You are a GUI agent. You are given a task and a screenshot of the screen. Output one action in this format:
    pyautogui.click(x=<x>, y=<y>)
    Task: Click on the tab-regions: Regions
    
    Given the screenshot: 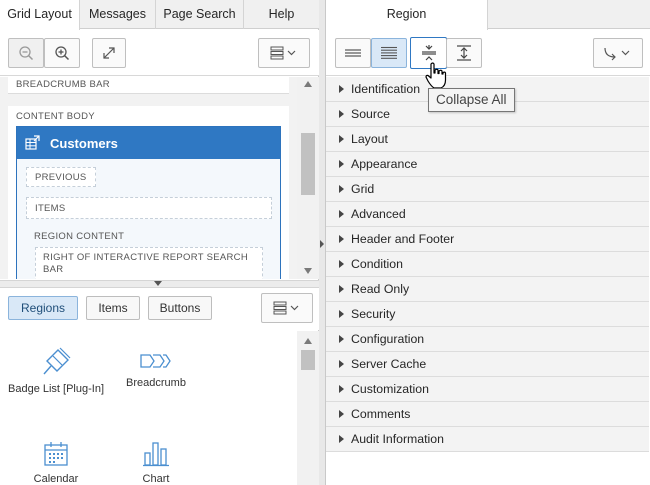 What is the action you would take?
    pyautogui.click(x=43, y=308)
    